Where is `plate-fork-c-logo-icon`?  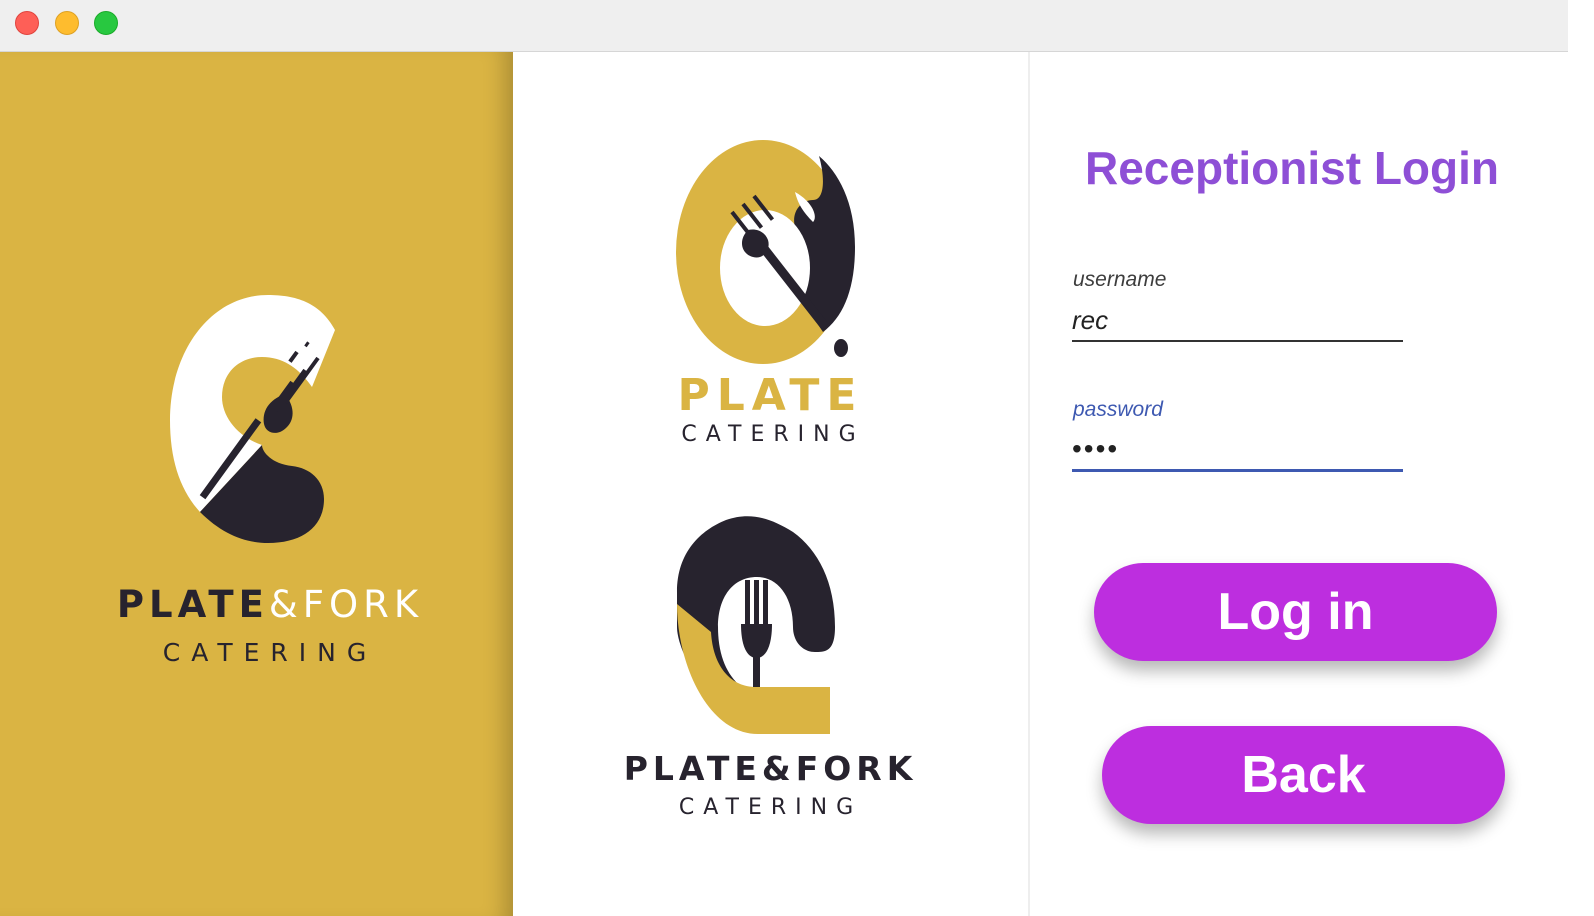 plate-fork-c-logo-icon is located at coordinates (252, 419).